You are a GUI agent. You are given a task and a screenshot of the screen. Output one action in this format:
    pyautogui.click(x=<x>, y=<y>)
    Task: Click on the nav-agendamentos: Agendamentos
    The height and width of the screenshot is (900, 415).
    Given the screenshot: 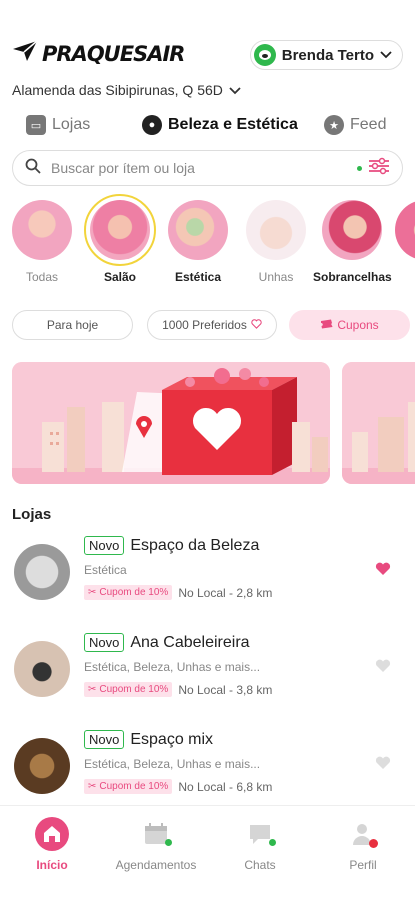 What is the action you would take?
    pyautogui.click(x=156, y=844)
    